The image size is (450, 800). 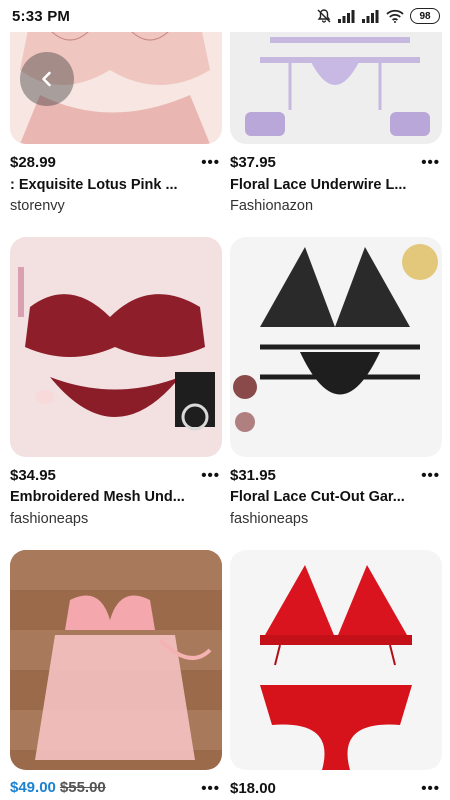 I want to click on sale-price: $49.00, so click(x=33, y=787).